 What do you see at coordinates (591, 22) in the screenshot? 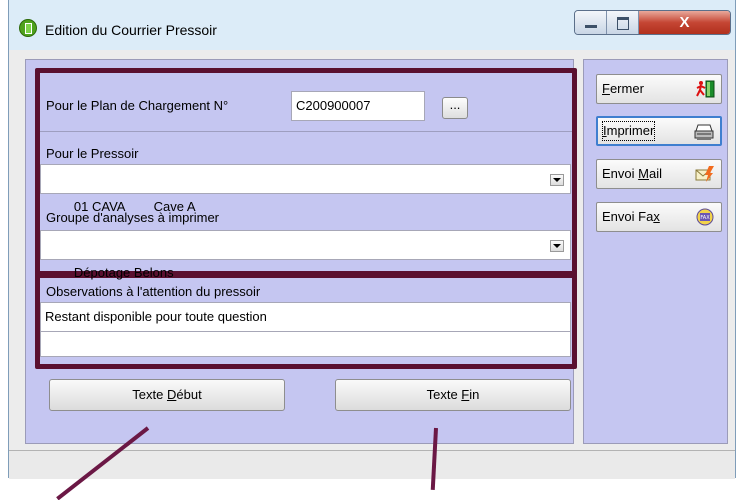
I see `minimize-button` at bounding box center [591, 22].